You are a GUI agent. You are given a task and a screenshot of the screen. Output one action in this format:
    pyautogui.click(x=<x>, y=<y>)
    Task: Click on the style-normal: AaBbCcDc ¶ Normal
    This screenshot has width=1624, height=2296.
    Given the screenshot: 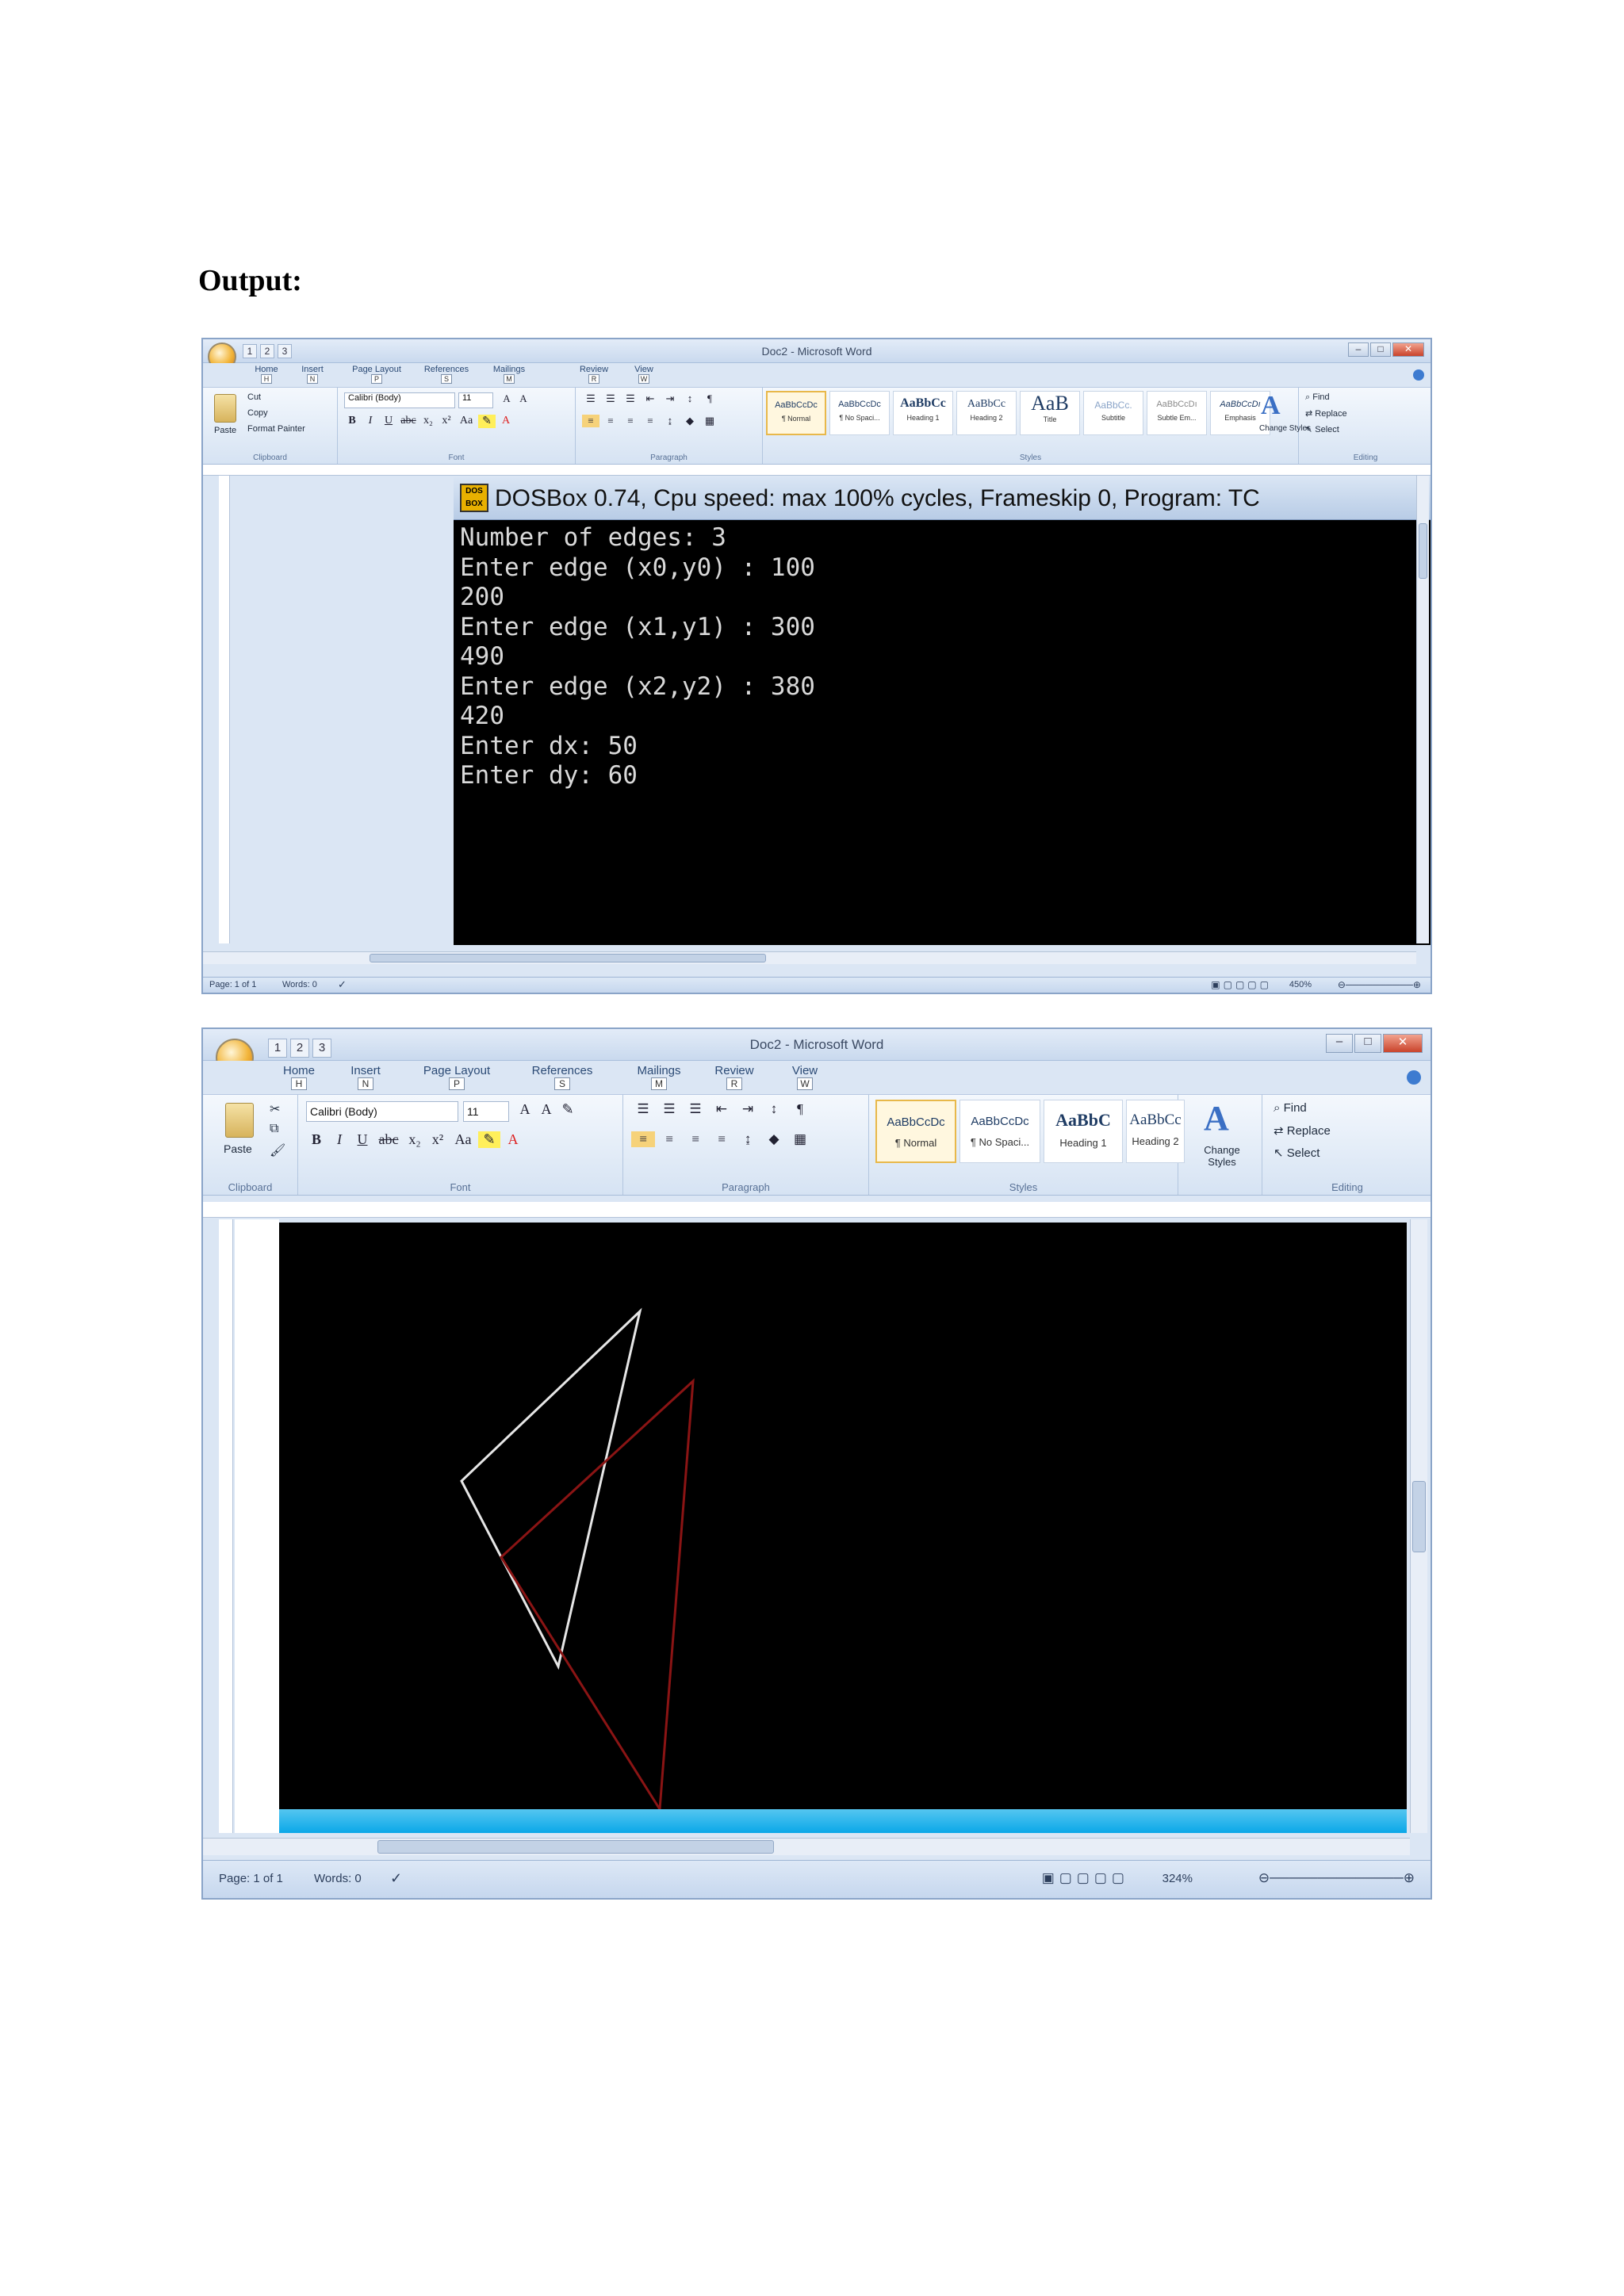 What is the action you would take?
    pyautogui.click(x=796, y=413)
    